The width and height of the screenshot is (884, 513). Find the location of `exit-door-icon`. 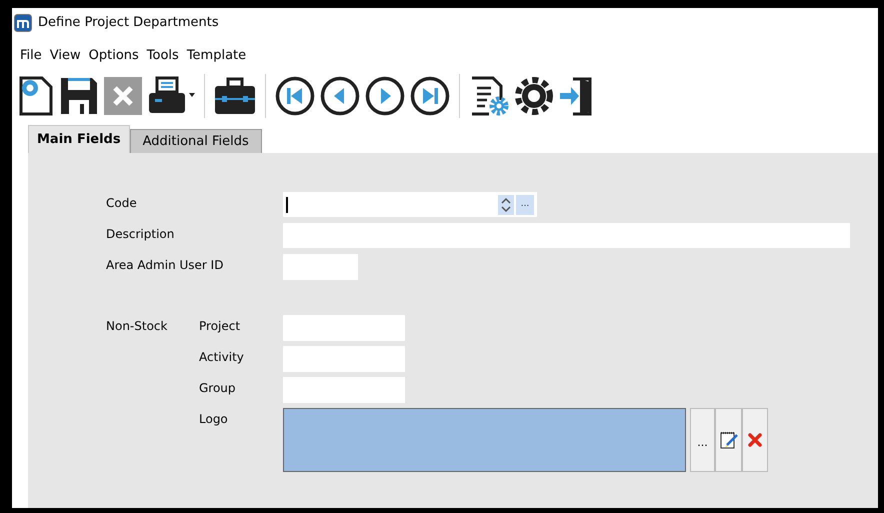

exit-door-icon is located at coordinates (576, 96).